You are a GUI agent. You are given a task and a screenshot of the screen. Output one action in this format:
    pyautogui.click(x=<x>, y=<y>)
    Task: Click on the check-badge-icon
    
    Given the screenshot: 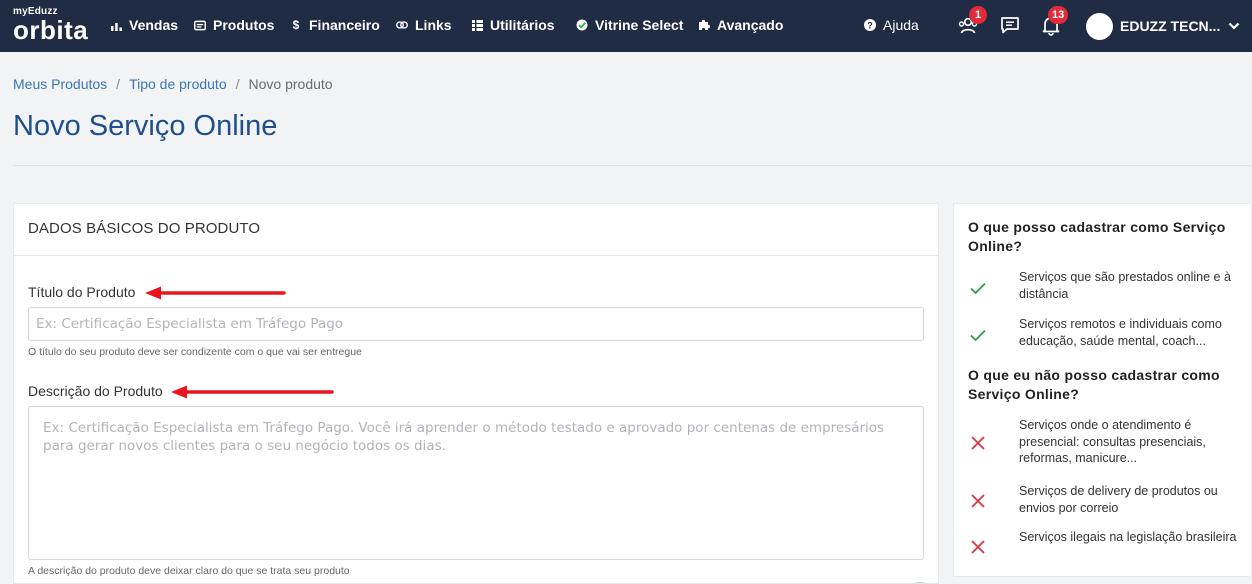 What is the action you would take?
    pyautogui.click(x=582, y=25)
    